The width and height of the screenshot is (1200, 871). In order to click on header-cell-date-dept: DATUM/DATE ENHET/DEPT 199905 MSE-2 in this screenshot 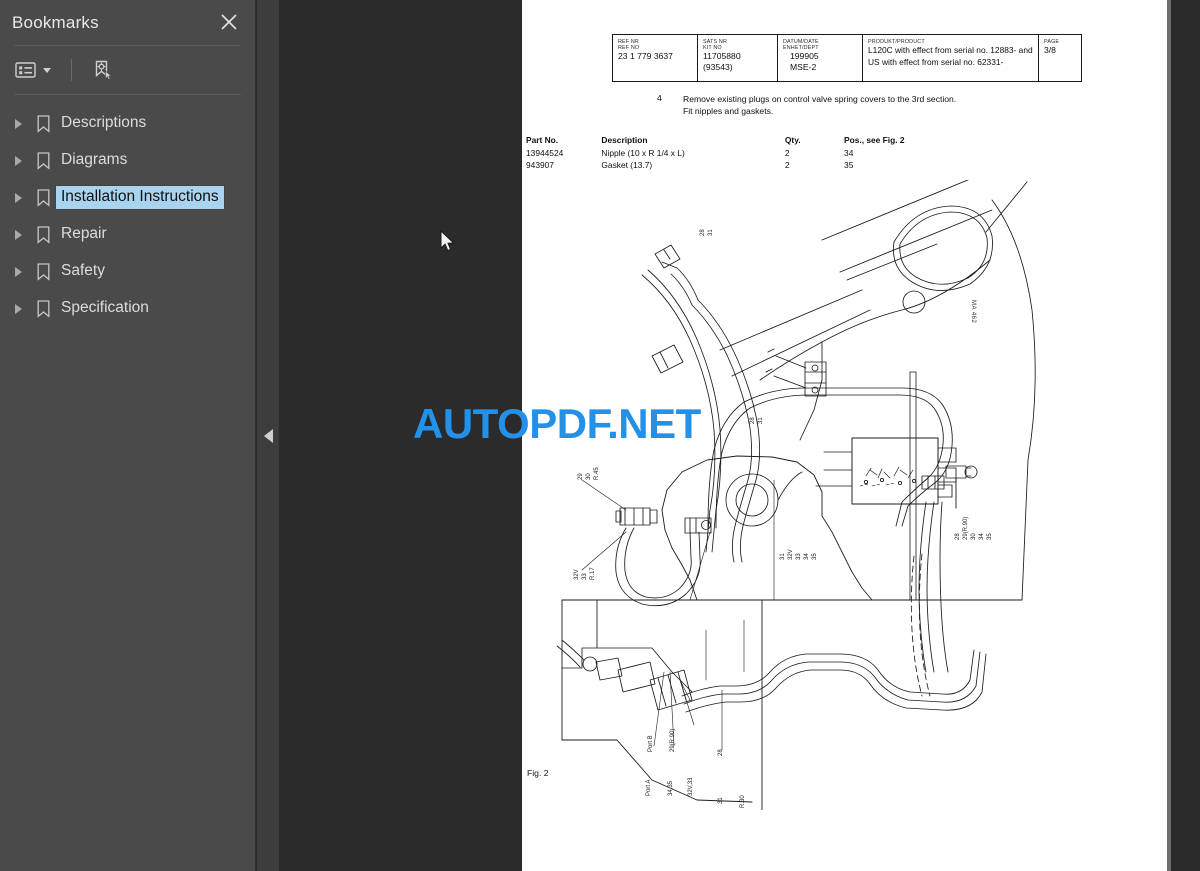, I will do `click(820, 58)`.